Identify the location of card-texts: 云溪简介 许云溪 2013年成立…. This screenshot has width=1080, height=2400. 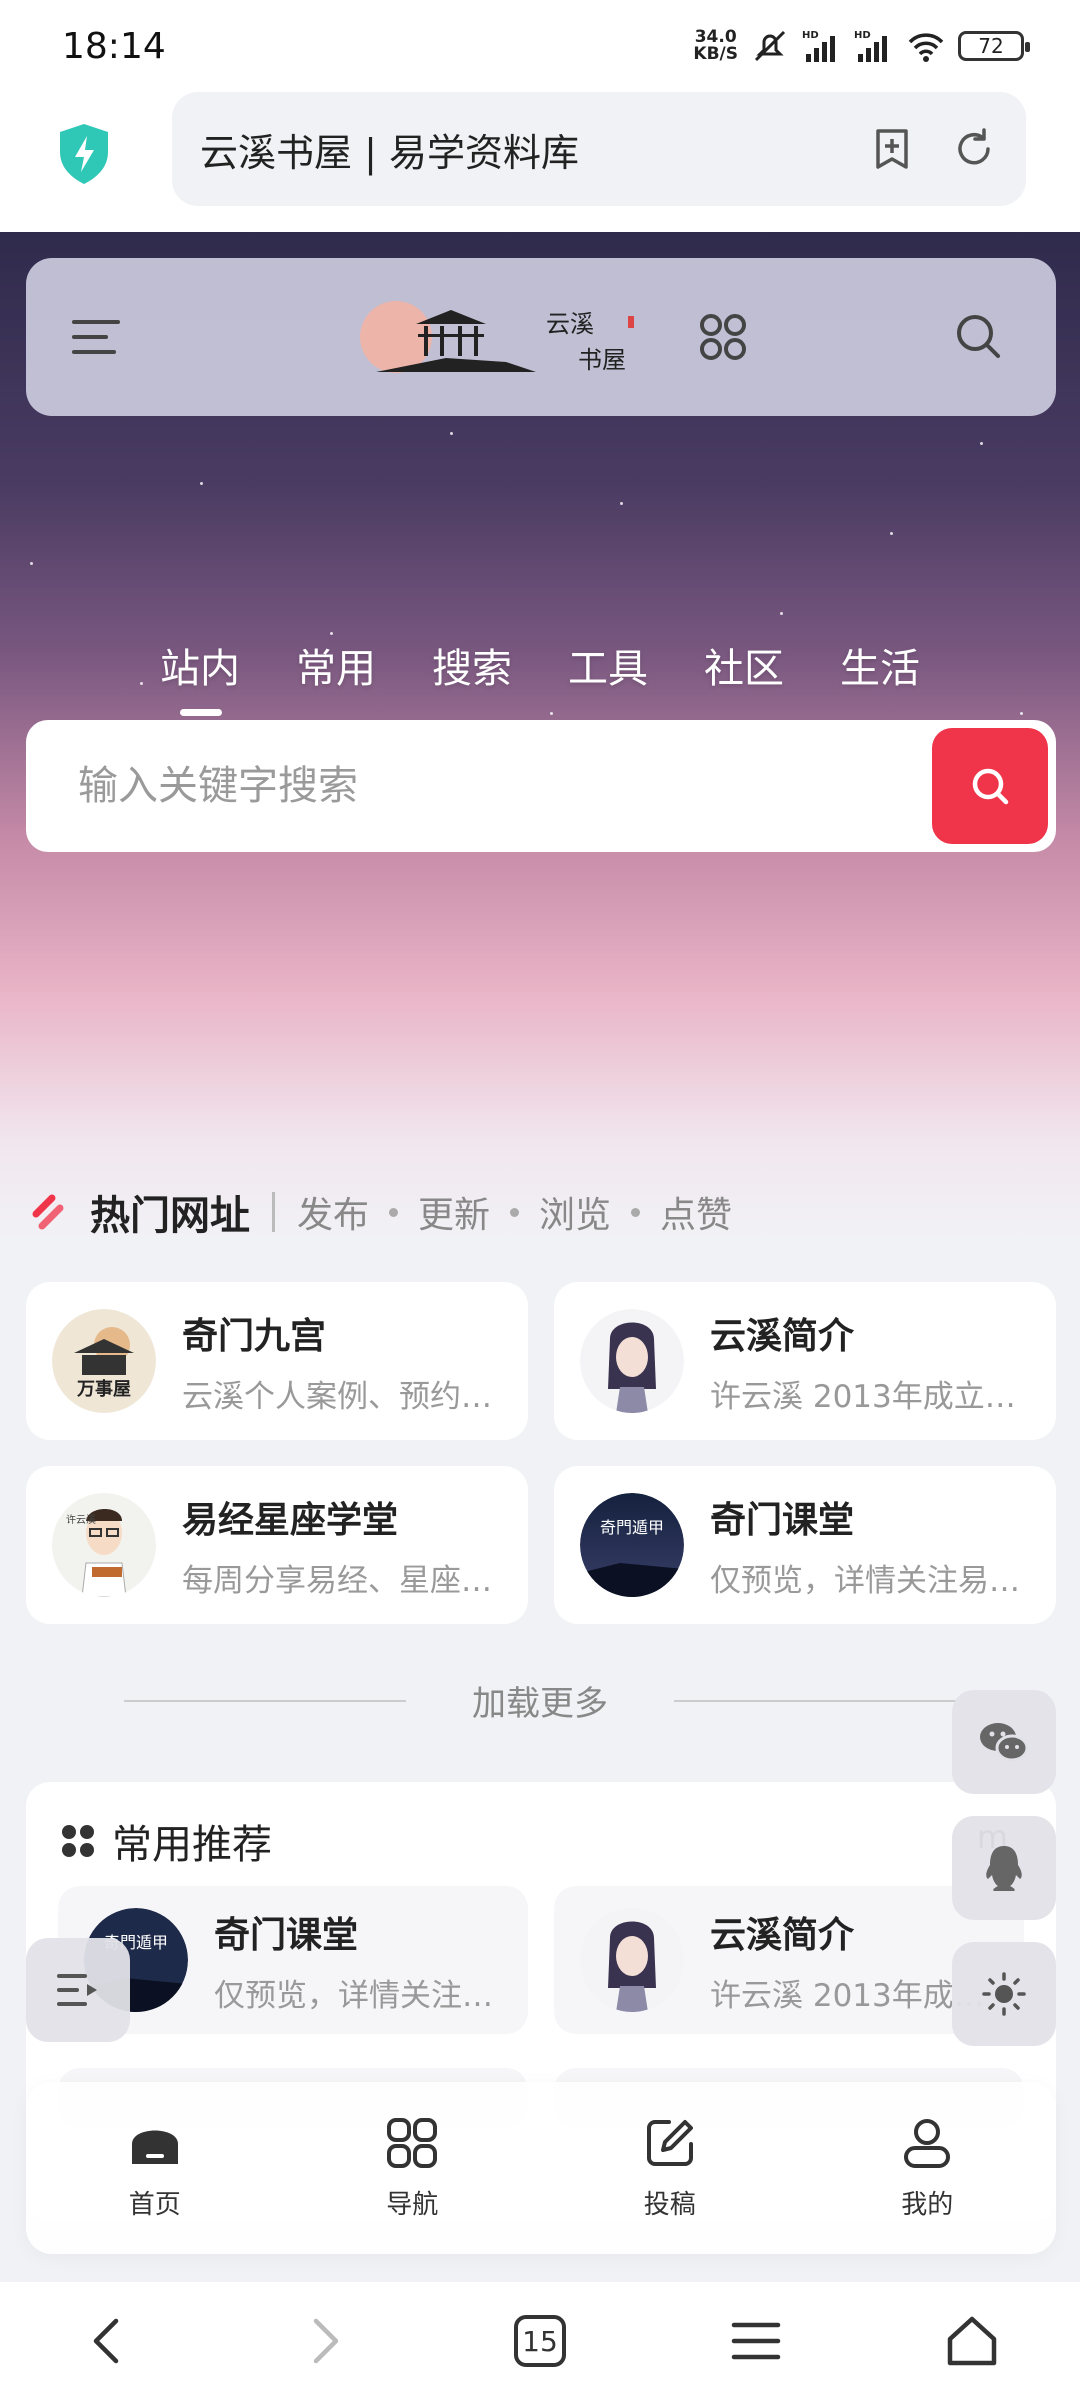
(883, 1361).